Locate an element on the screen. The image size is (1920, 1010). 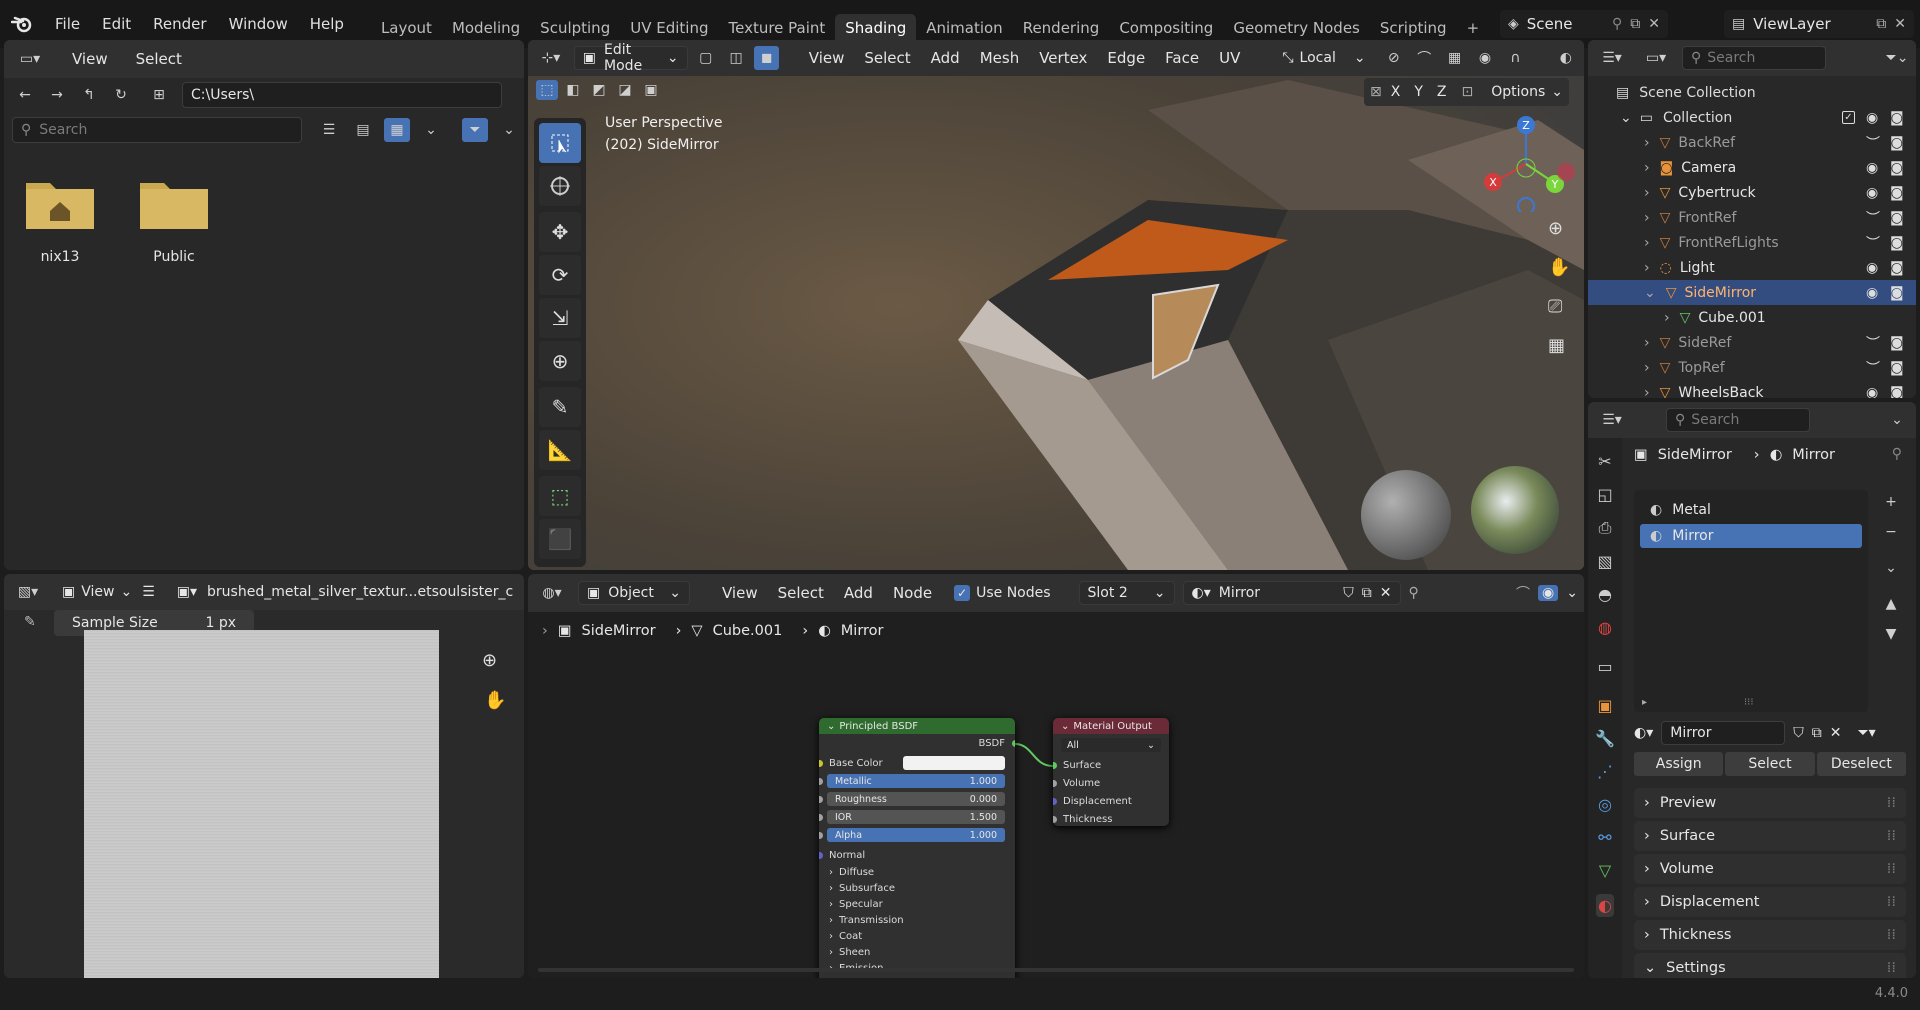
chevron-down-icon: ⌄ is located at coordinates (1897, 420).